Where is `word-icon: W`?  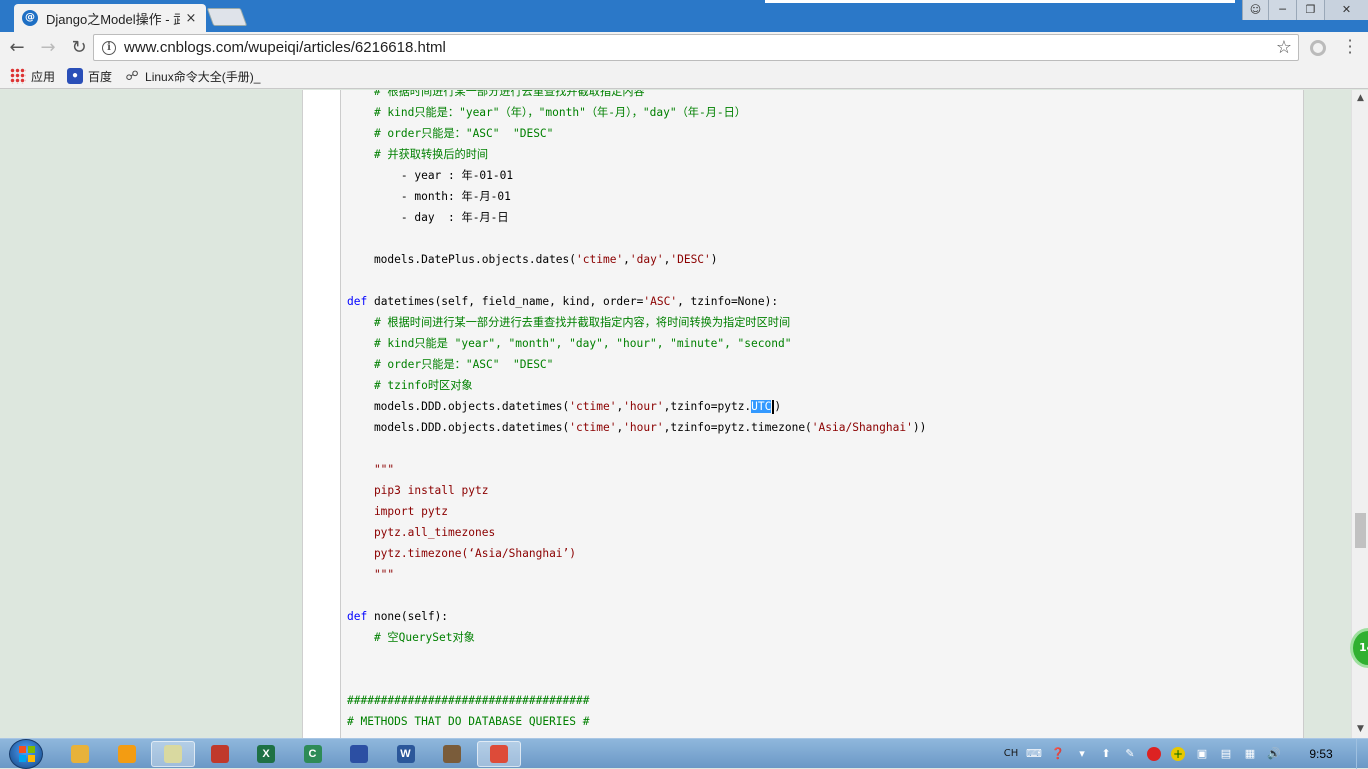 word-icon: W is located at coordinates (405, 754).